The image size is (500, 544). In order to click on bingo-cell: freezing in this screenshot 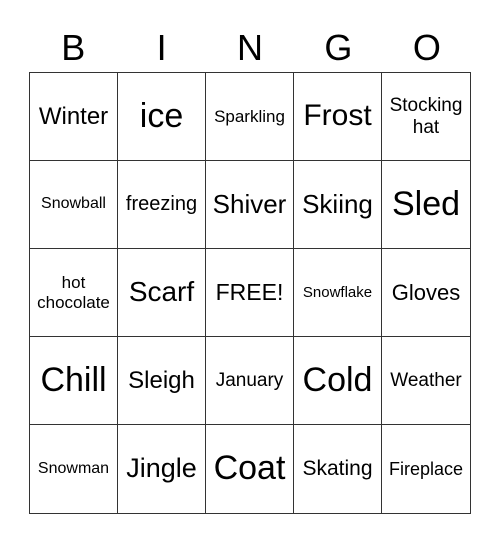, I will do `click(162, 205)`.